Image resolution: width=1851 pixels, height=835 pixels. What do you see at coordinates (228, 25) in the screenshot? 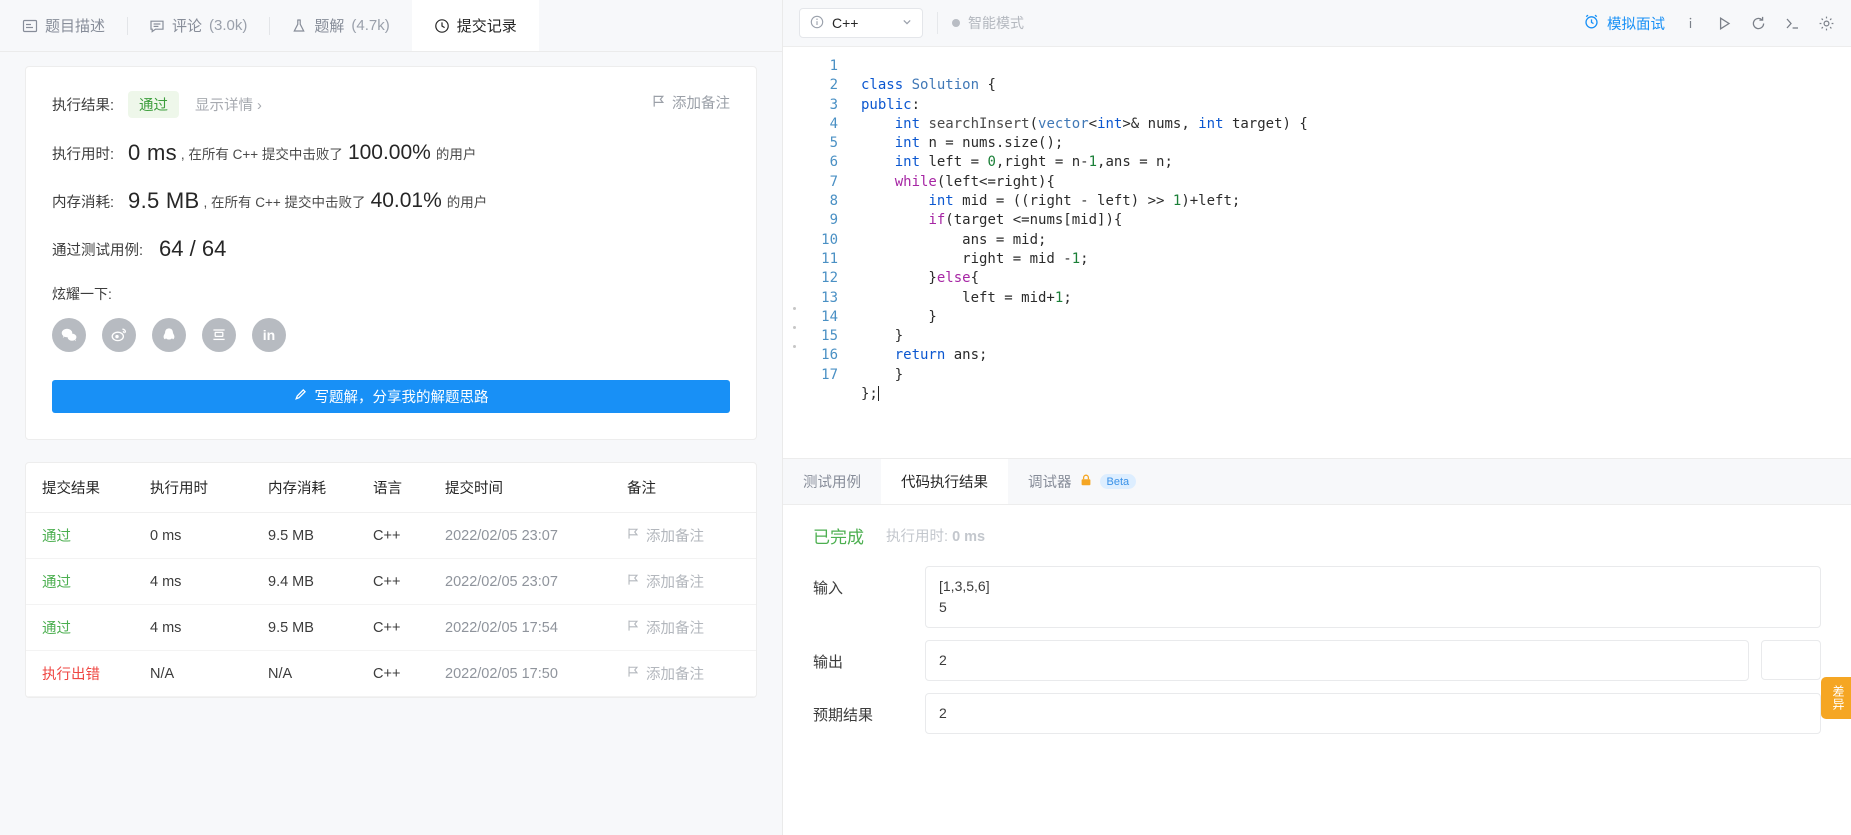
I see `tab-count: (3.0k)` at bounding box center [228, 25].